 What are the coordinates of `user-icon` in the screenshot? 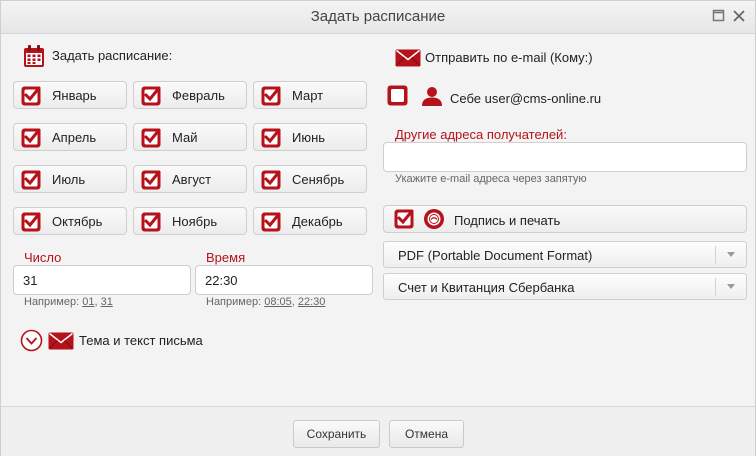 It's located at (432, 96).